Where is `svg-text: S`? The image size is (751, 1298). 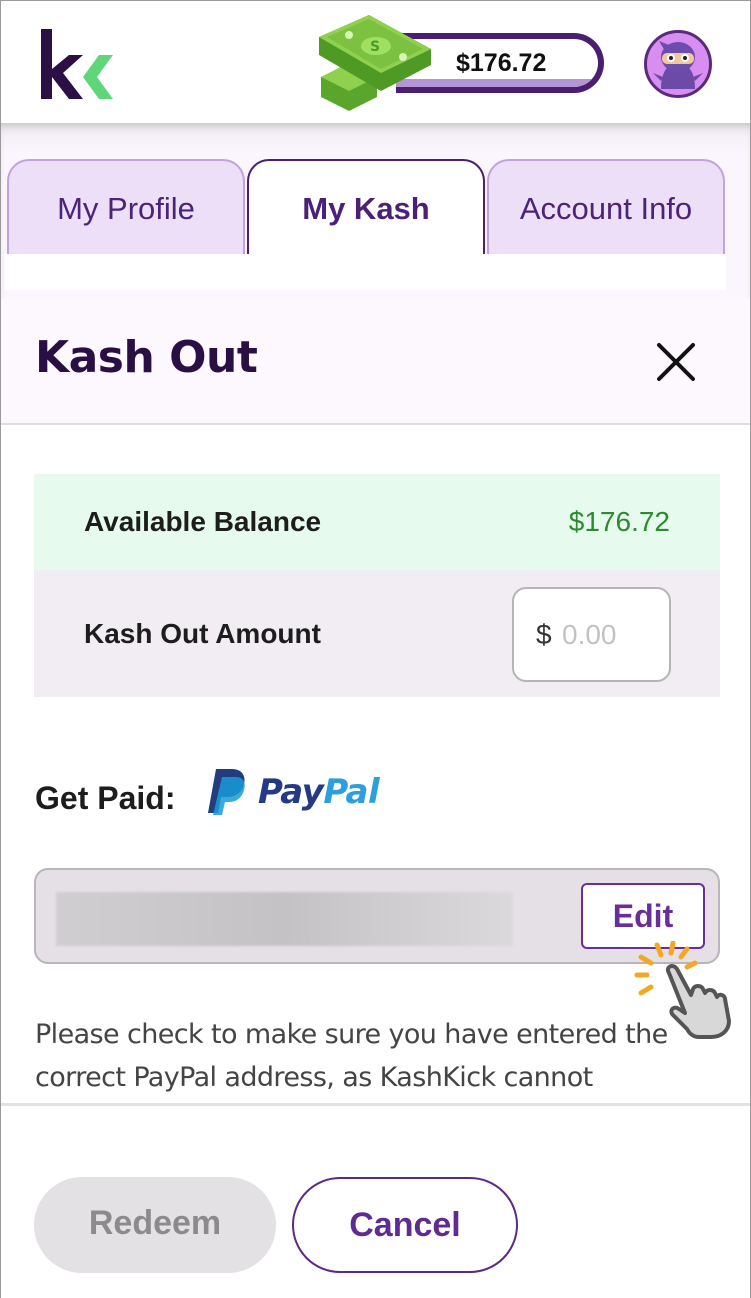
svg-text: S is located at coordinates (375, 47).